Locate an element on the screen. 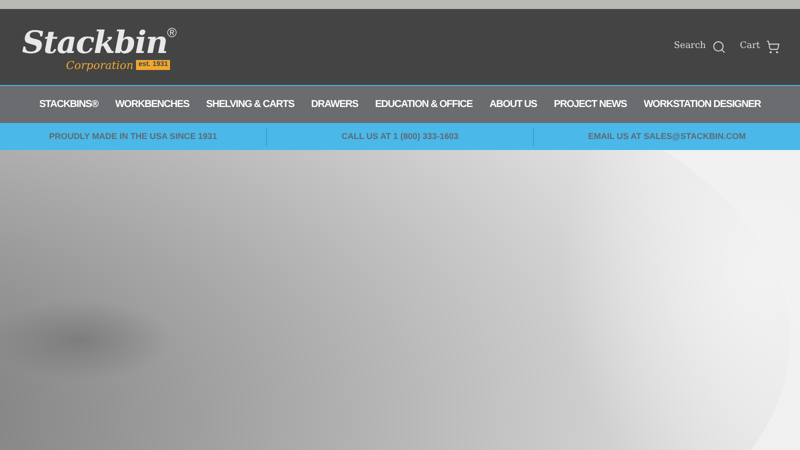 Image resolution: width=800 pixels, height=450 pixels. nav-link: WORKBENCHES is located at coordinates (152, 104).